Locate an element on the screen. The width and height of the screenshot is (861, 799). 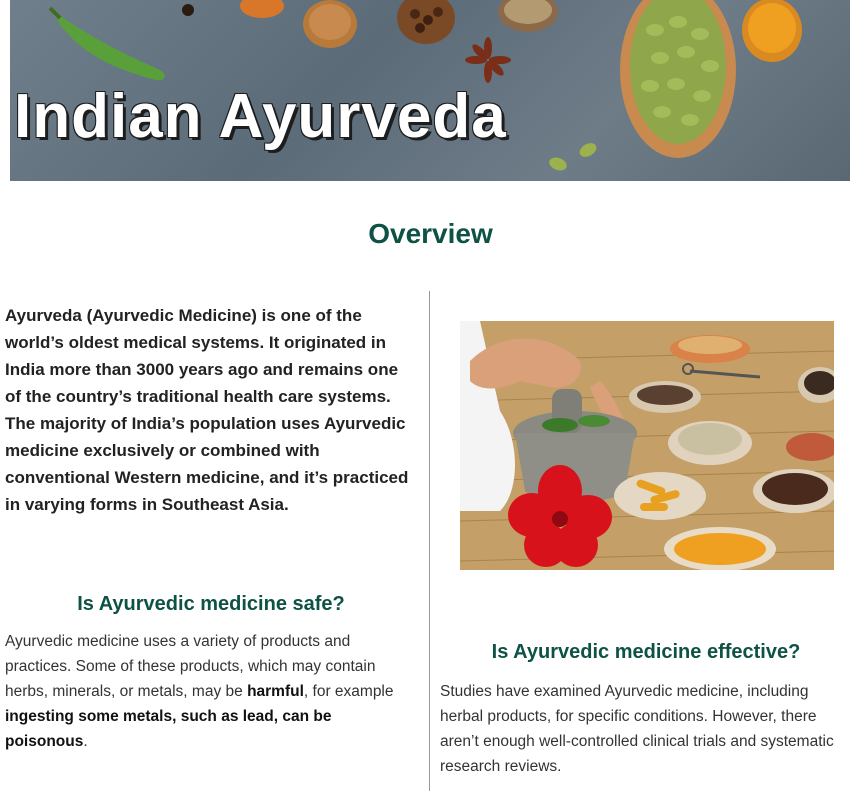
safety-text-3: . is located at coordinates (85, 741).